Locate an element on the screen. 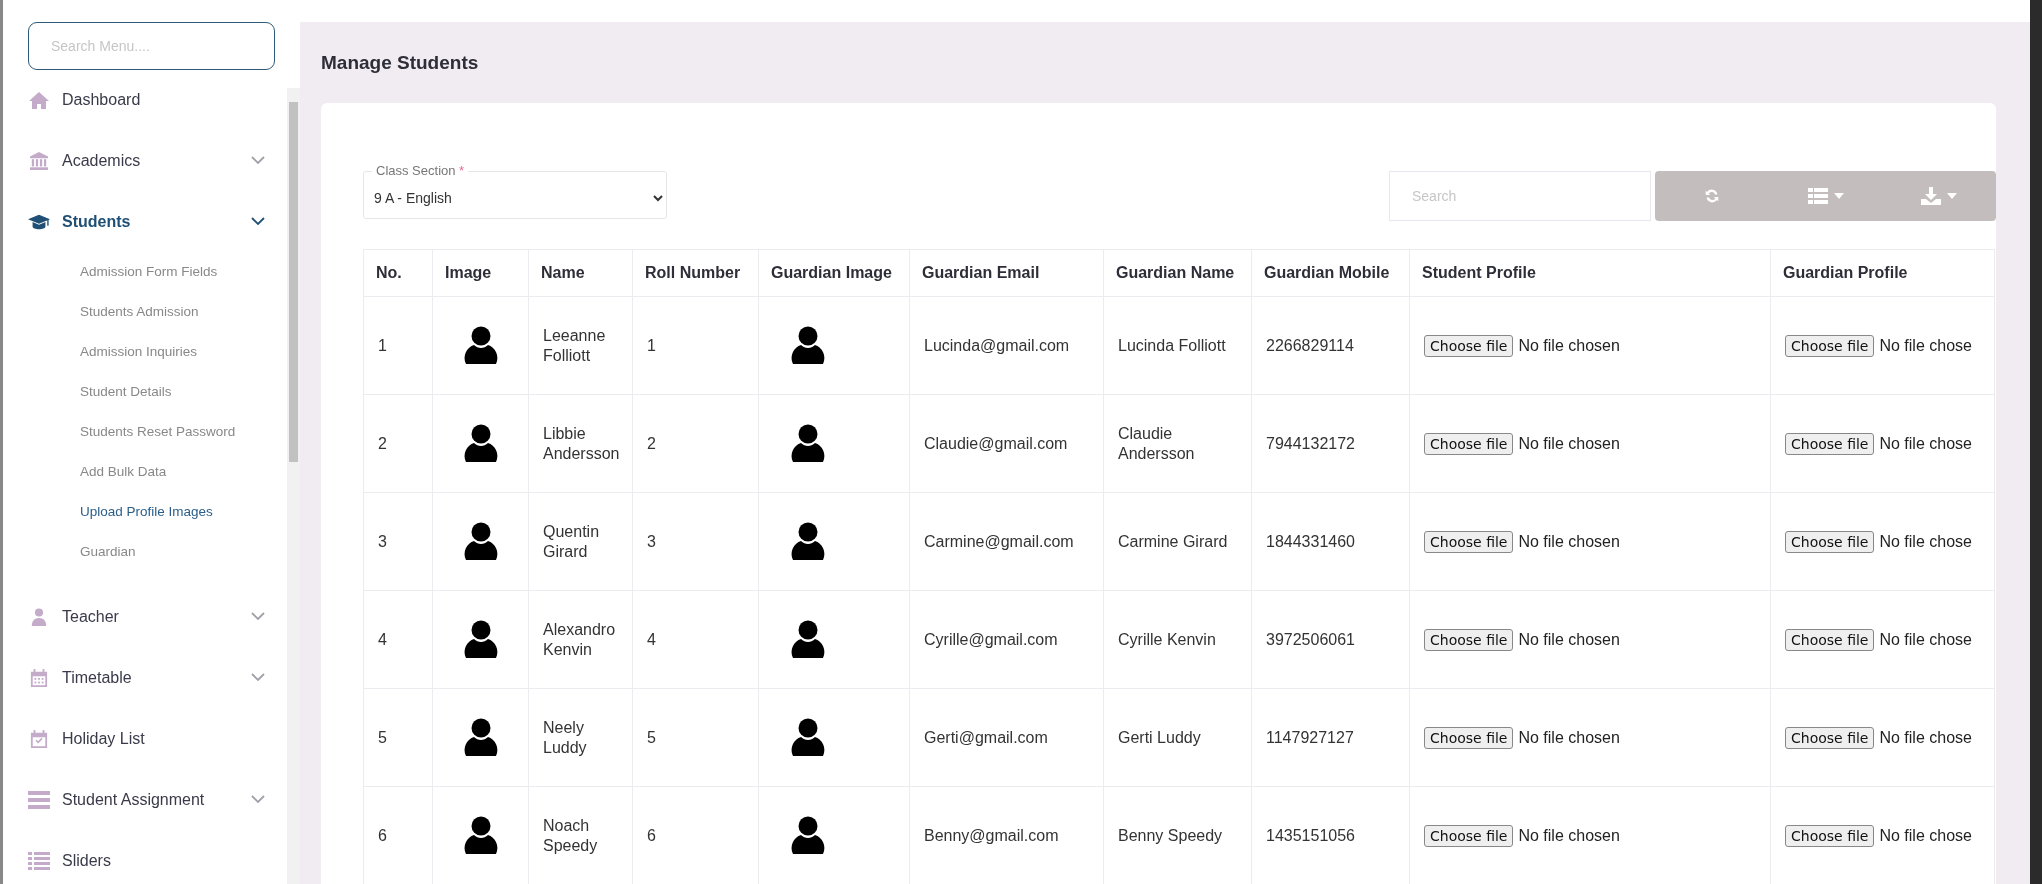  table-cell: Leeanne Folliott is located at coordinates (580, 345).